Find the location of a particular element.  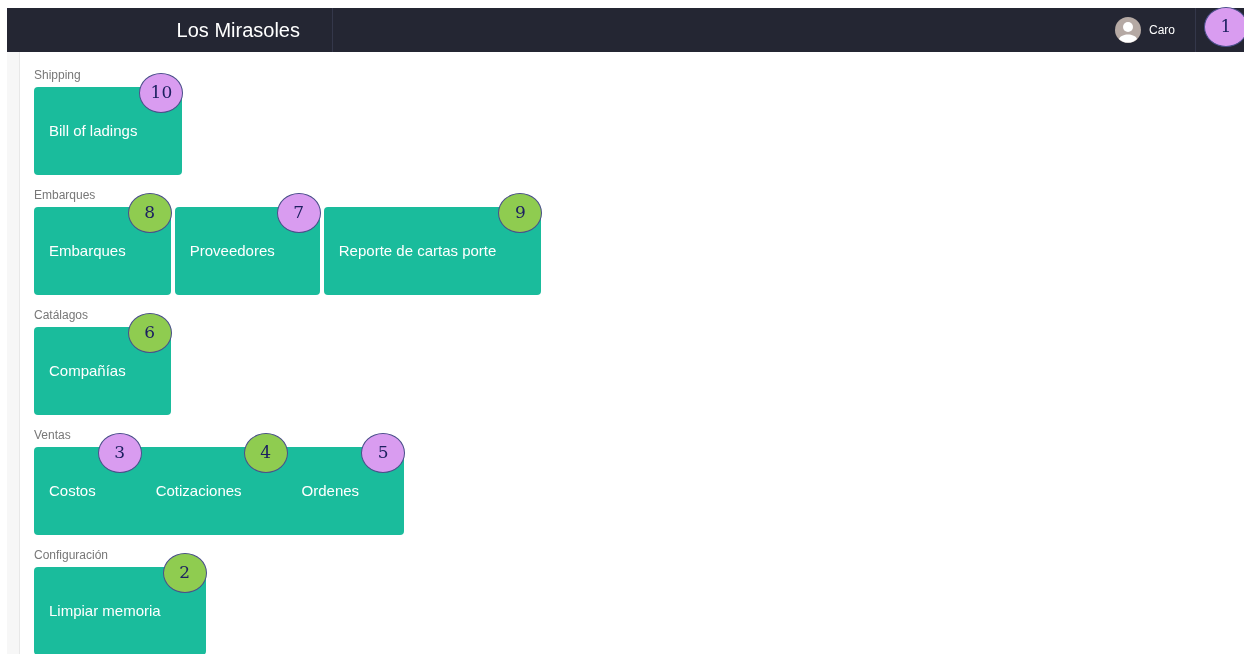

menu-link: Limpiar memoria is located at coordinates (105, 611).